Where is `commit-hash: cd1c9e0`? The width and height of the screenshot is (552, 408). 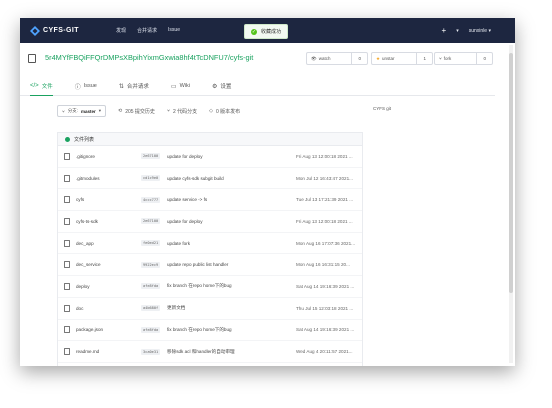 commit-hash: cd1c9e0 is located at coordinates (151, 178).